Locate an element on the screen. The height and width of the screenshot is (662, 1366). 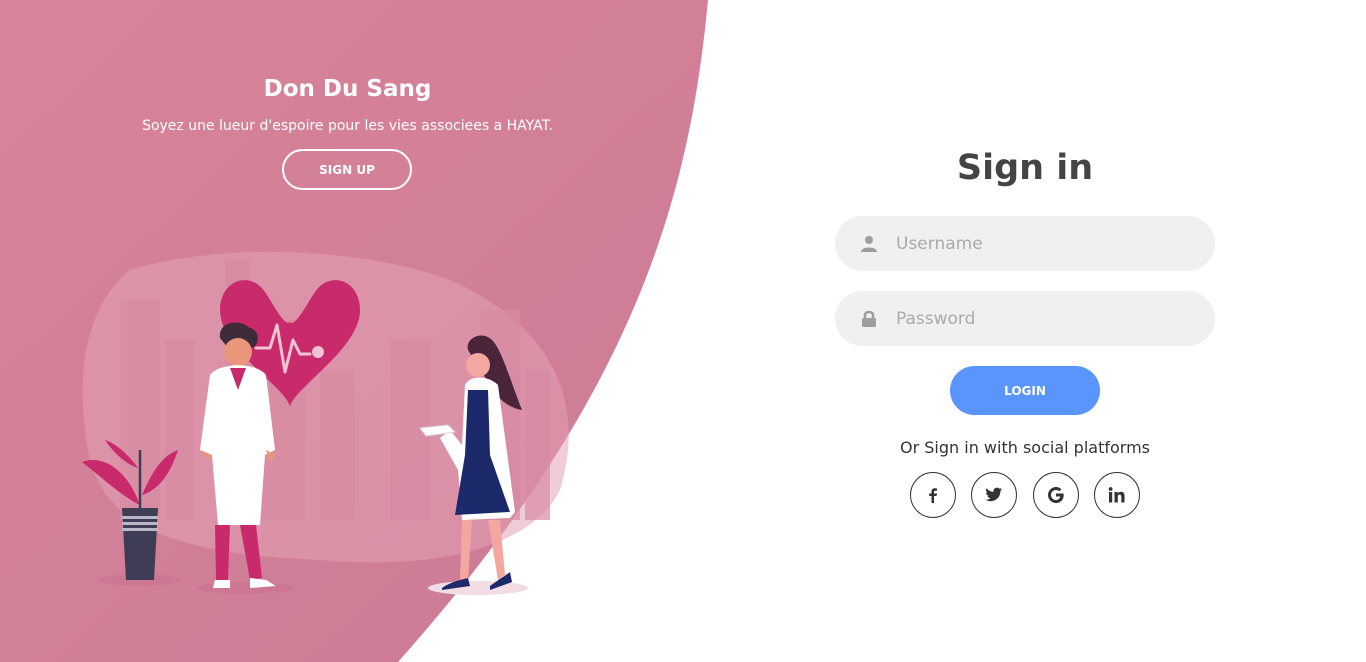
social-signin-text: Or Sign in with social platforms is located at coordinates (1025, 447).